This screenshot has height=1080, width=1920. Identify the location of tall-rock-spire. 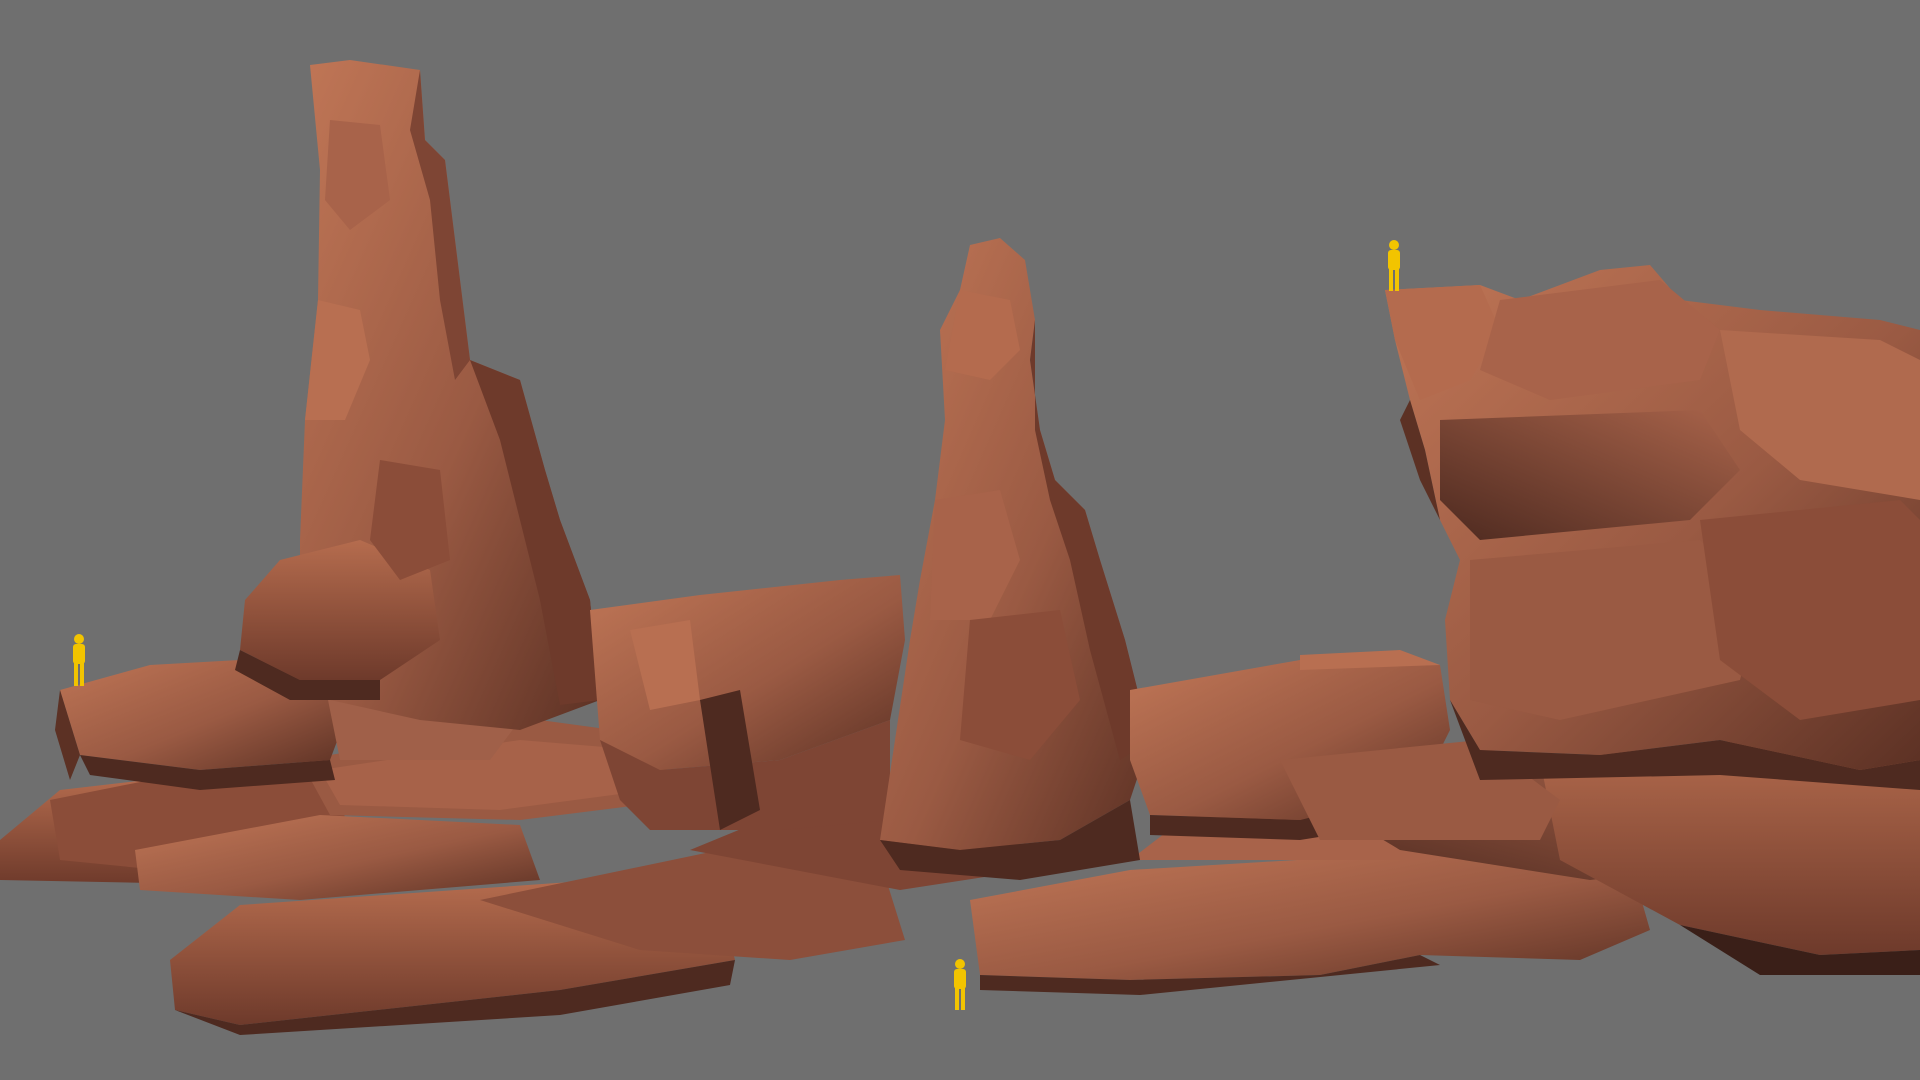
(417, 395).